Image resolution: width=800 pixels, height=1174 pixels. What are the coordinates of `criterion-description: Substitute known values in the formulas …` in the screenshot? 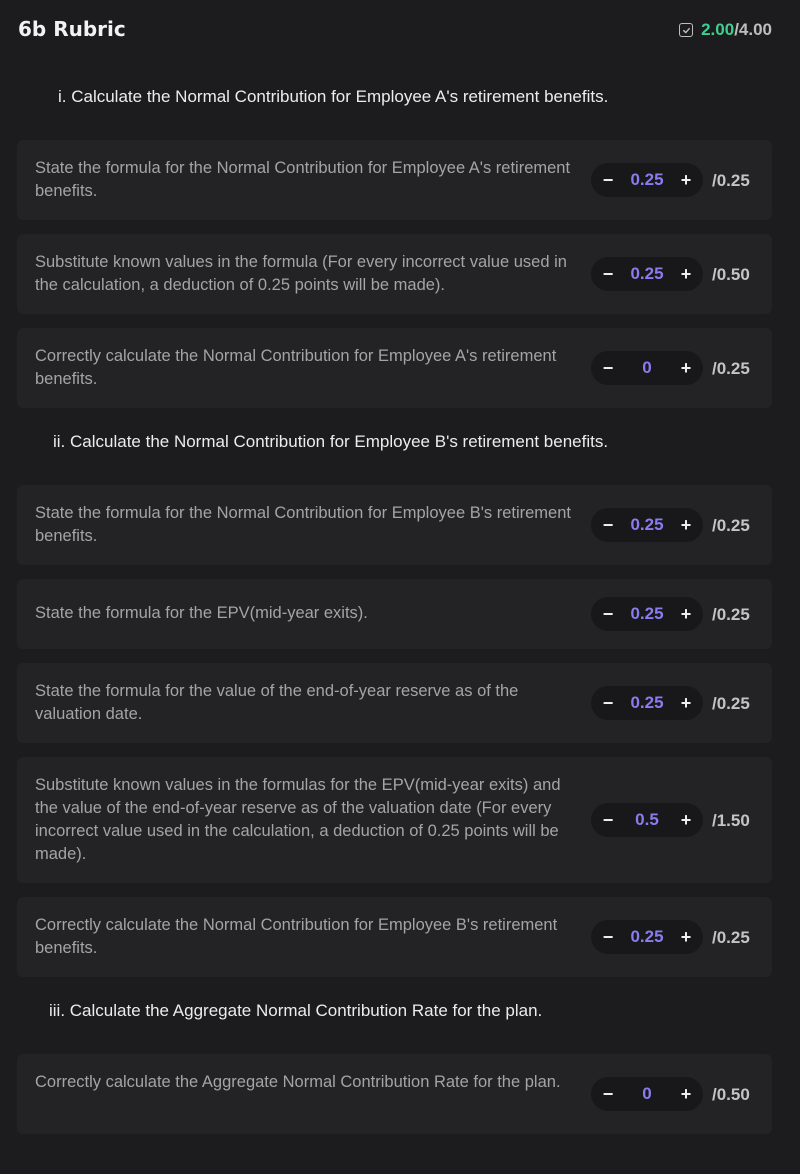 It's located at (298, 819).